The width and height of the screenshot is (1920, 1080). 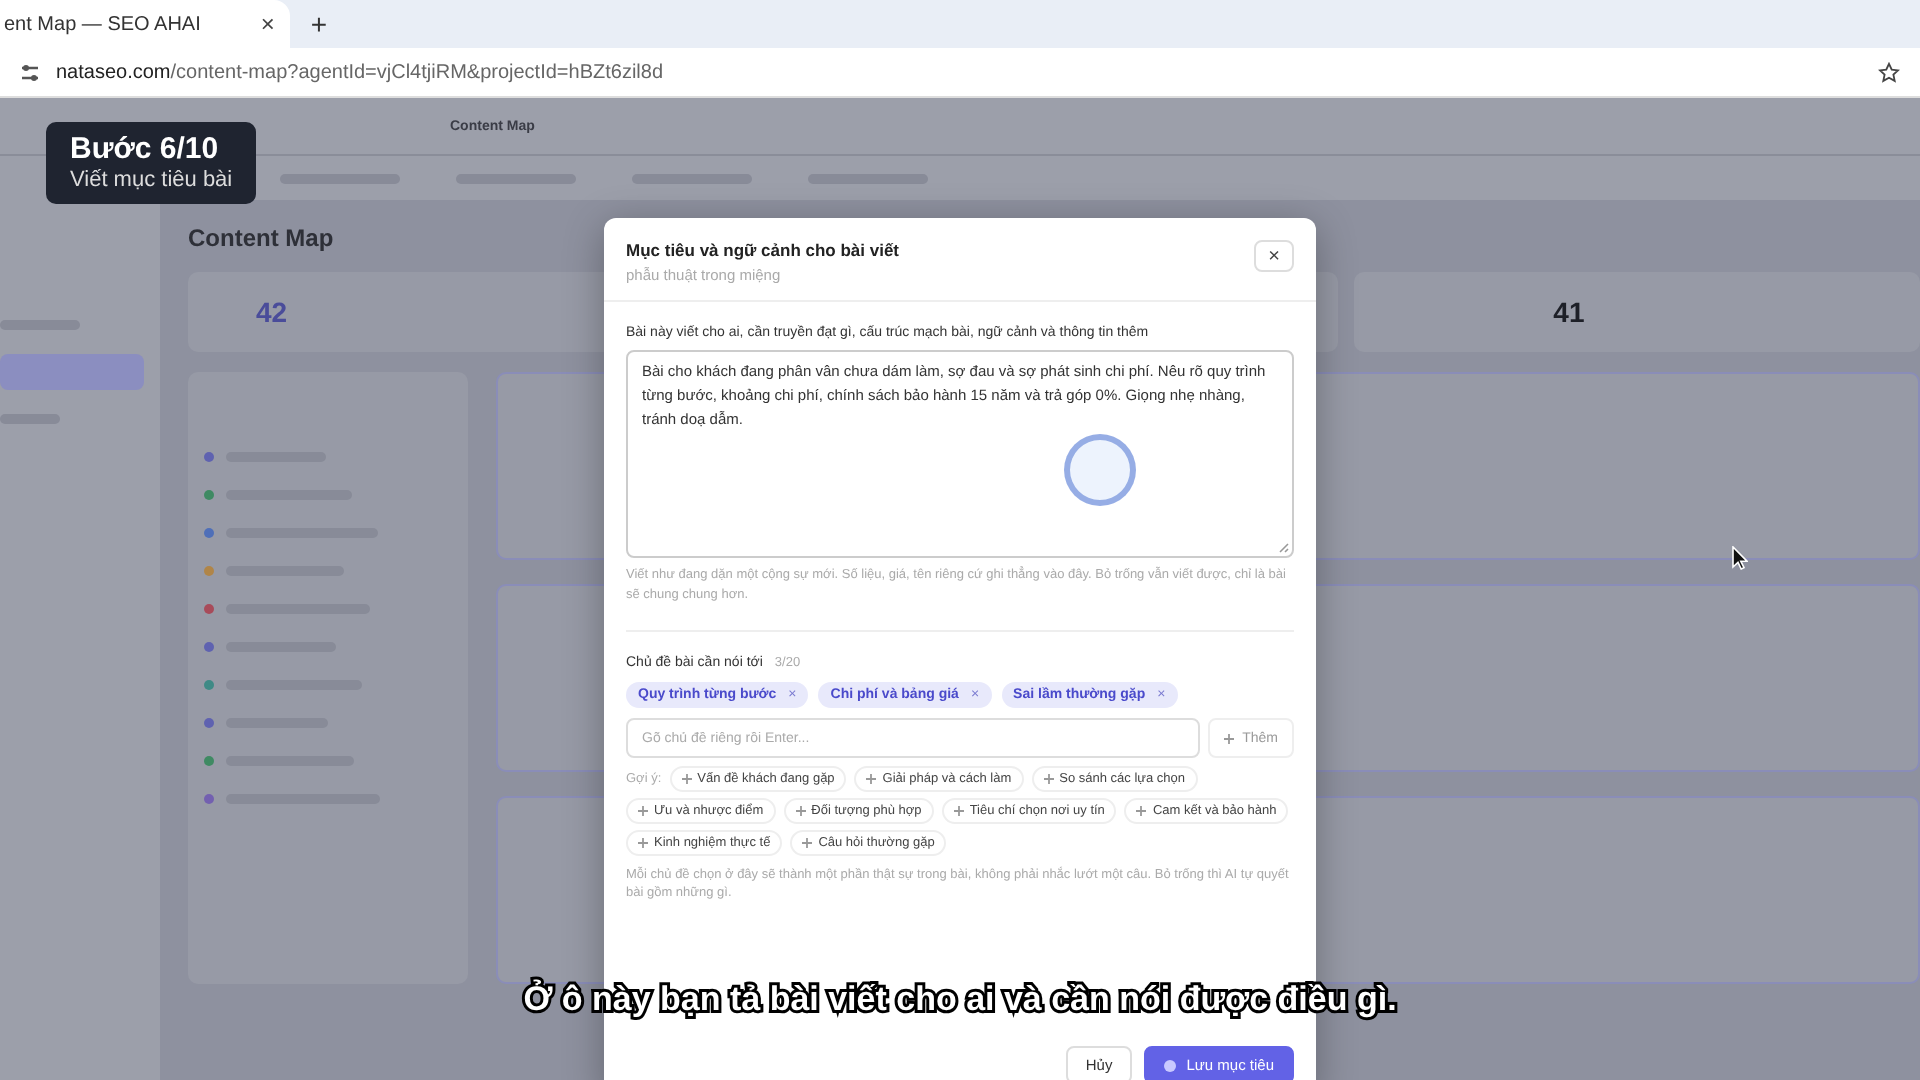 What do you see at coordinates (1889, 72) in the screenshot?
I see `bookmark-star-icon` at bounding box center [1889, 72].